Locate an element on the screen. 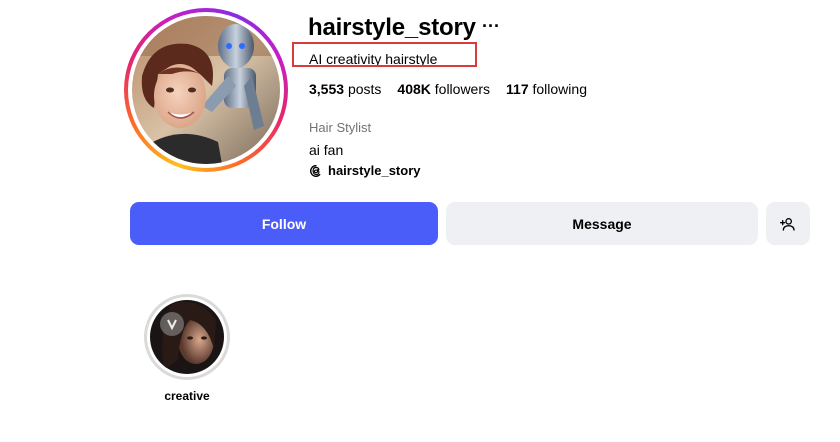 The image size is (840, 442). posts-stat: 3,553 posts is located at coordinates (345, 89).